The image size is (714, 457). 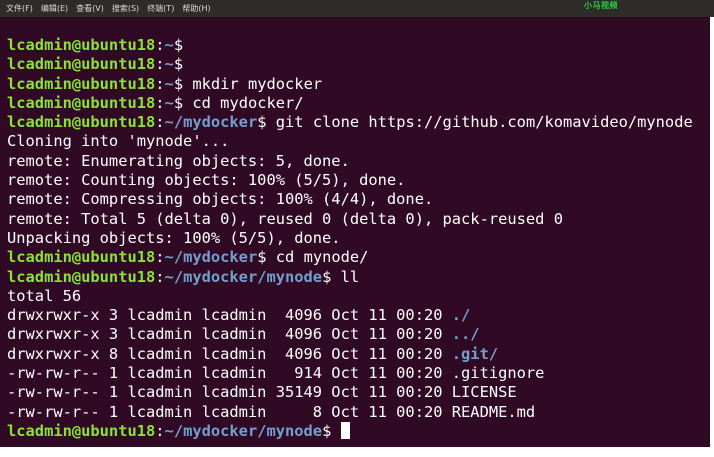 I want to click on output-line: total 56, so click(x=360, y=296).